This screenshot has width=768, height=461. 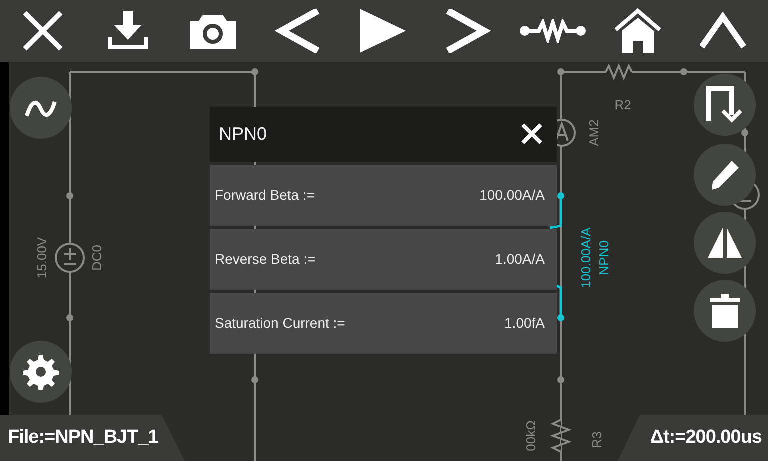 What do you see at coordinates (265, 259) in the screenshot?
I see `parameter-label: Reverse Beta :=` at bounding box center [265, 259].